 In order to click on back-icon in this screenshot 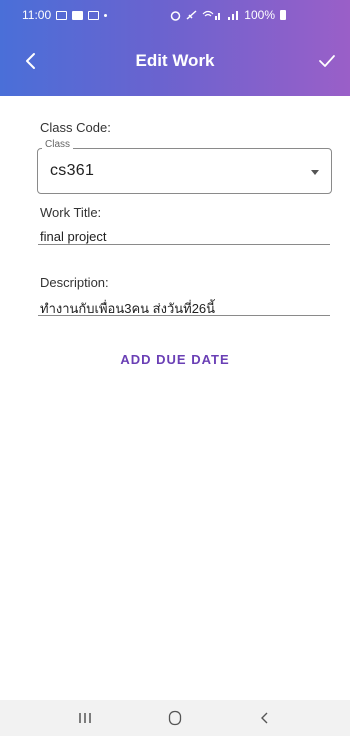, I will do `click(264, 718)`.